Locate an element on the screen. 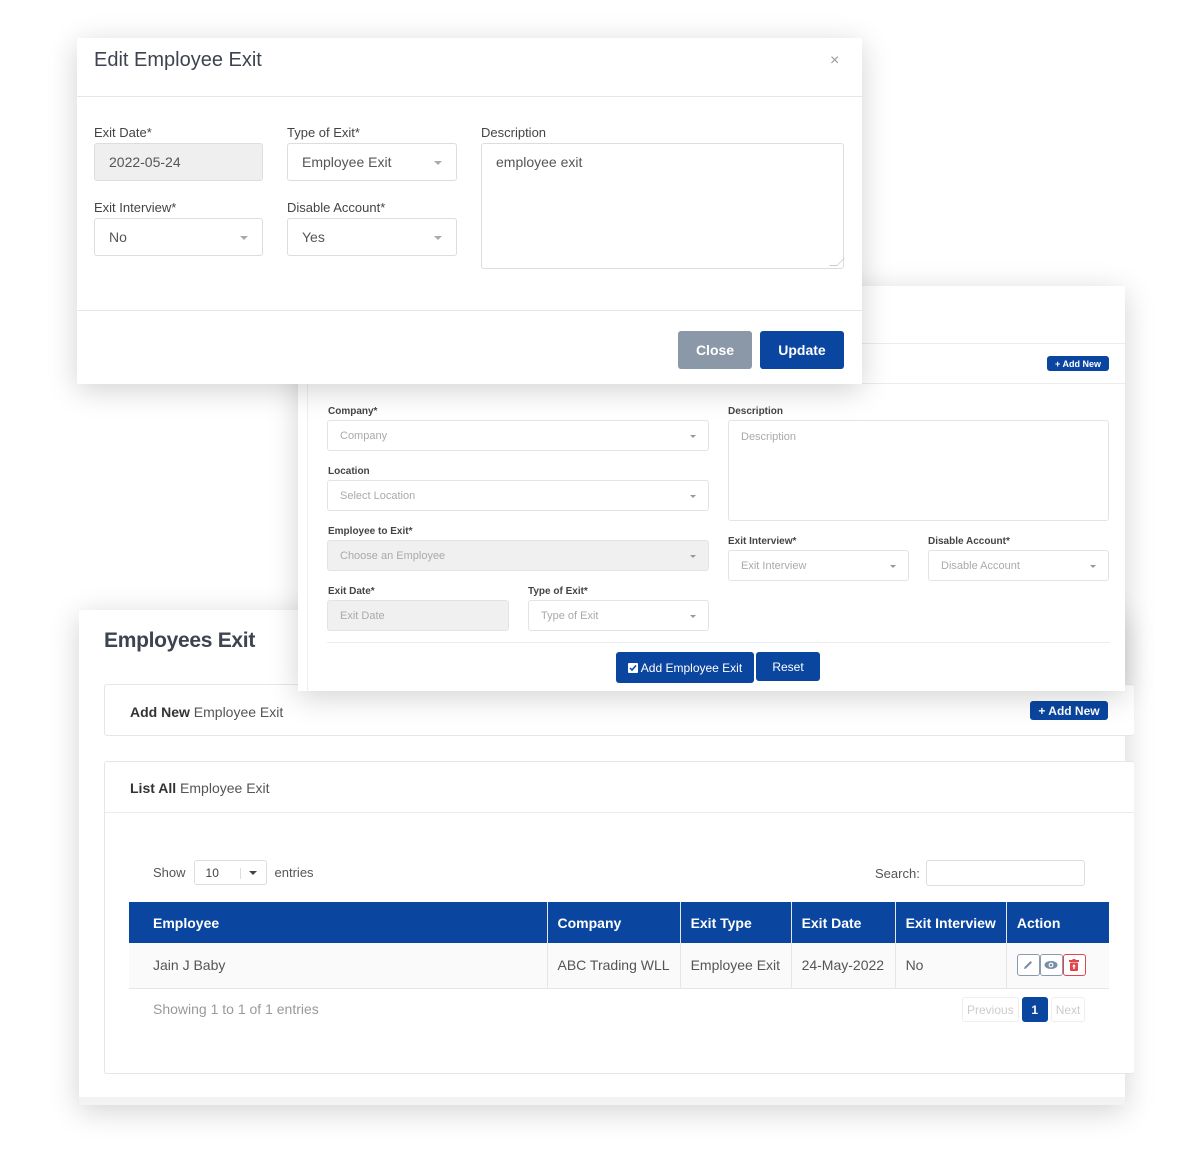  modal-disable-account-label: Disable Account* is located at coordinates (336, 207).